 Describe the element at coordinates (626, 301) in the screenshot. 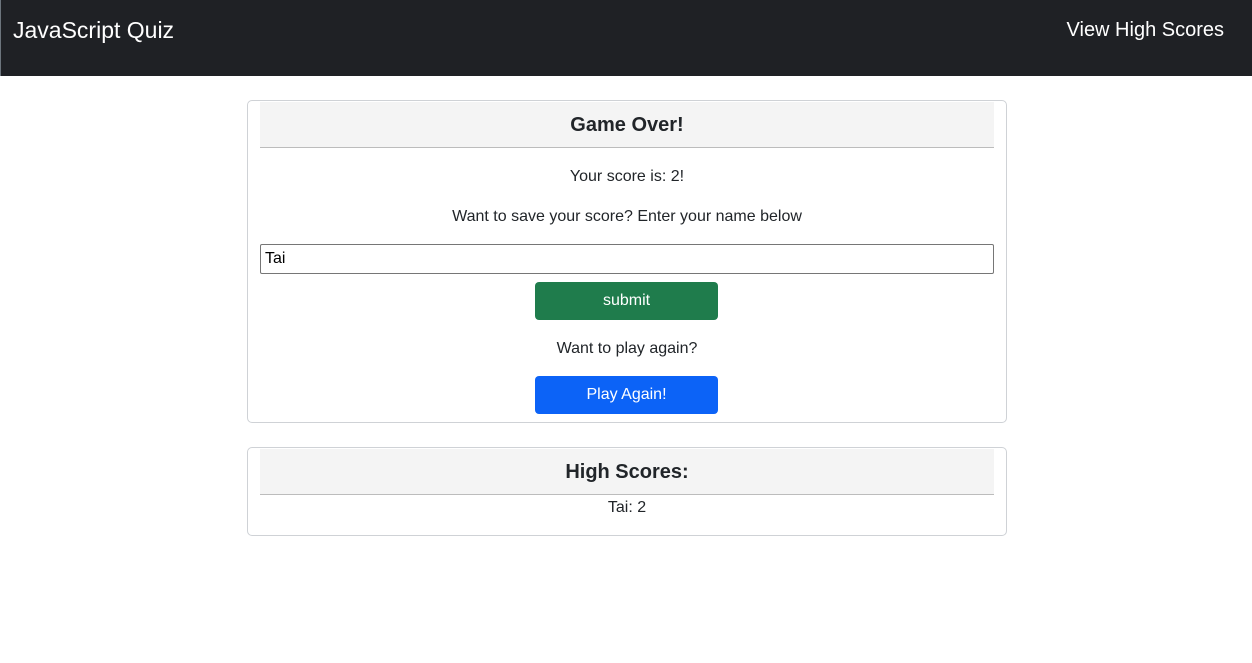

I see `submit-button: submit` at that location.